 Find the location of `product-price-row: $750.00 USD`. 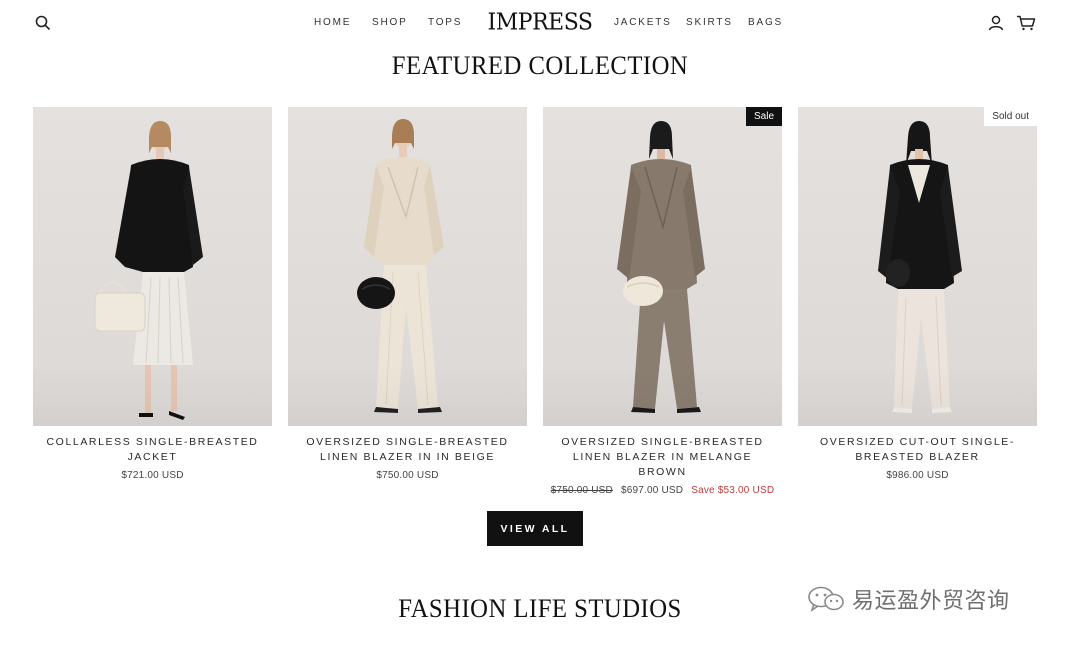

product-price-row: $750.00 USD is located at coordinates (407, 475).